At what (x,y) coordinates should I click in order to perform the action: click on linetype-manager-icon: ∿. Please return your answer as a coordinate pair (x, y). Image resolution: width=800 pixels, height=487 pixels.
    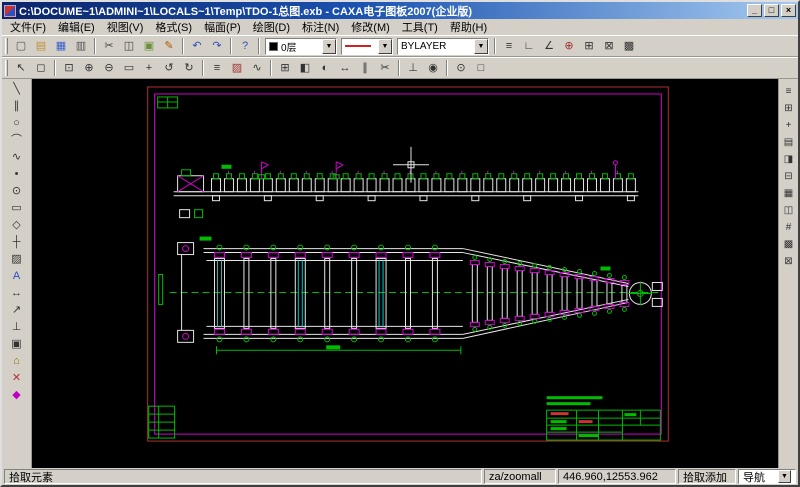
    Looking at the image, I should click on (257, 68).